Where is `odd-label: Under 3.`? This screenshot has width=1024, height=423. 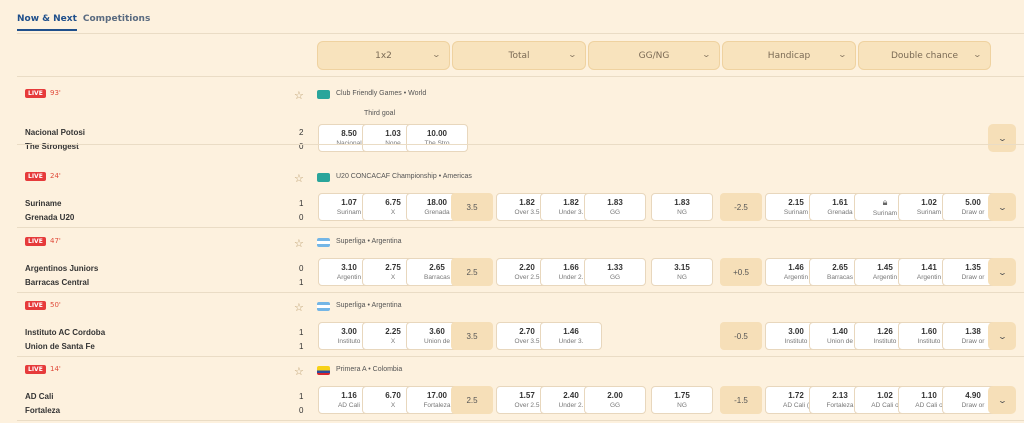 odd-label: Under 3. is located at coordinates (571, 341).